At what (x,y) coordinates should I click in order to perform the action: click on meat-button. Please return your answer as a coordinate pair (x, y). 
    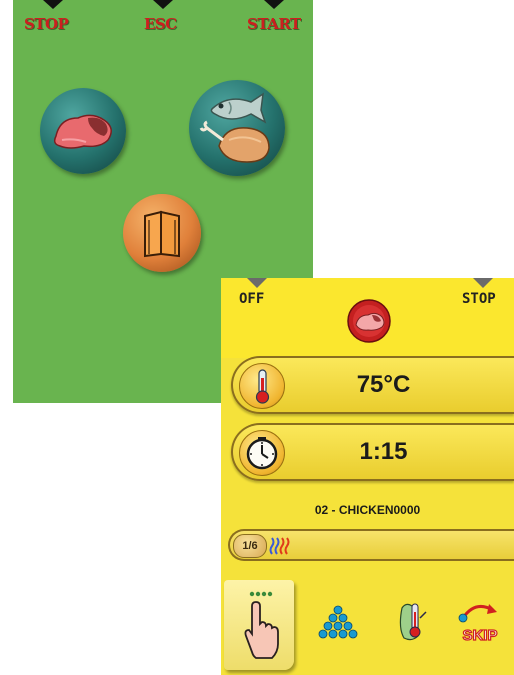
    Looking at the image, I should click on (83, 131).